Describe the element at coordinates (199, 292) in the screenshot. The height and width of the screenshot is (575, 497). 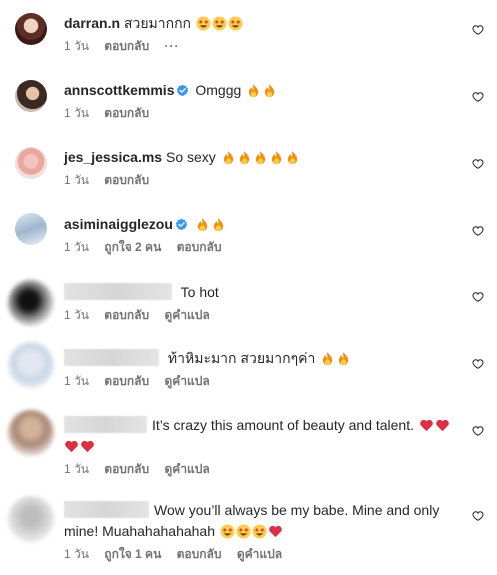
I see `comment-text: To hot` at that location.